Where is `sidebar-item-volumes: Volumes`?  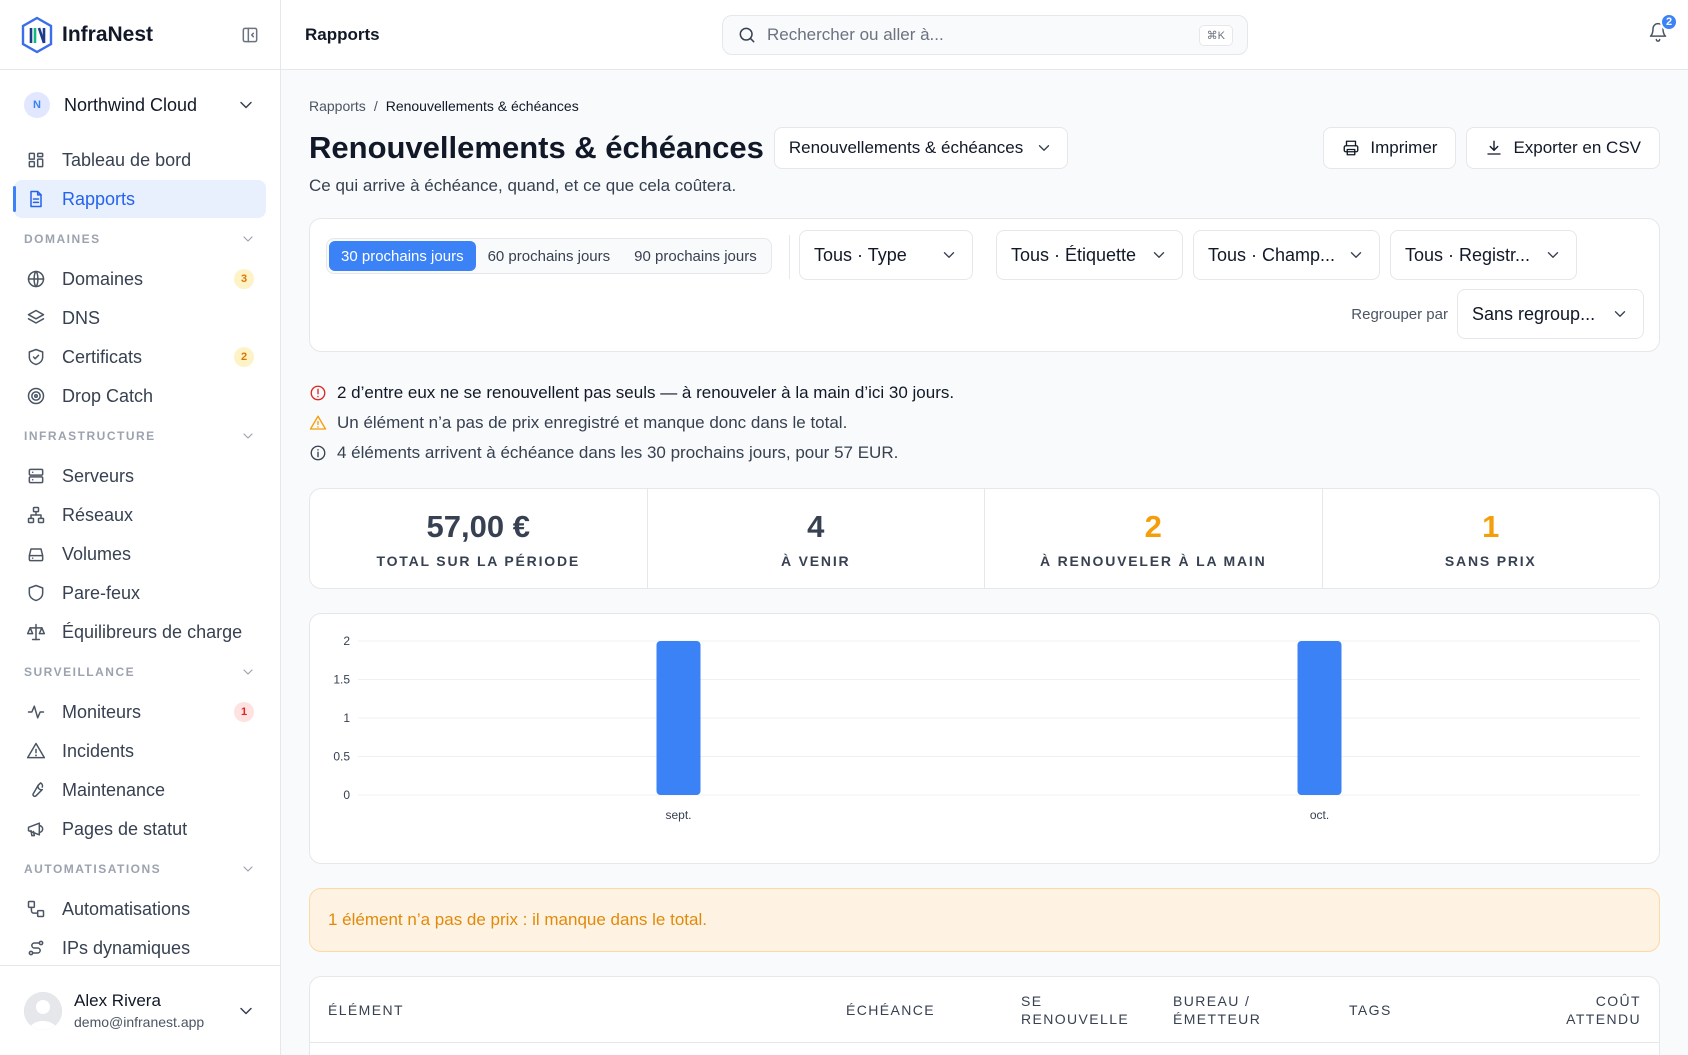
sidebar-item-volumes: Volumes is located at coordinates (140, 554).